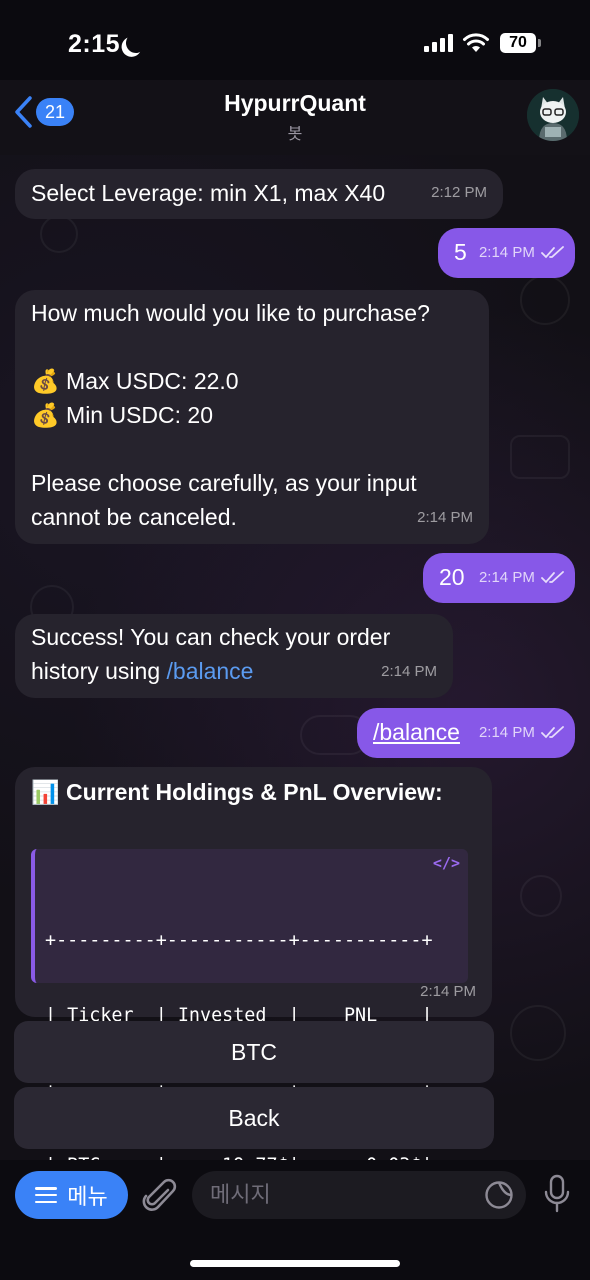 The height and width of the screenshot is (1280, 590). Describe the element at coordinates (295, 1263) in the screenshot. I see `home-indicator` at that location.